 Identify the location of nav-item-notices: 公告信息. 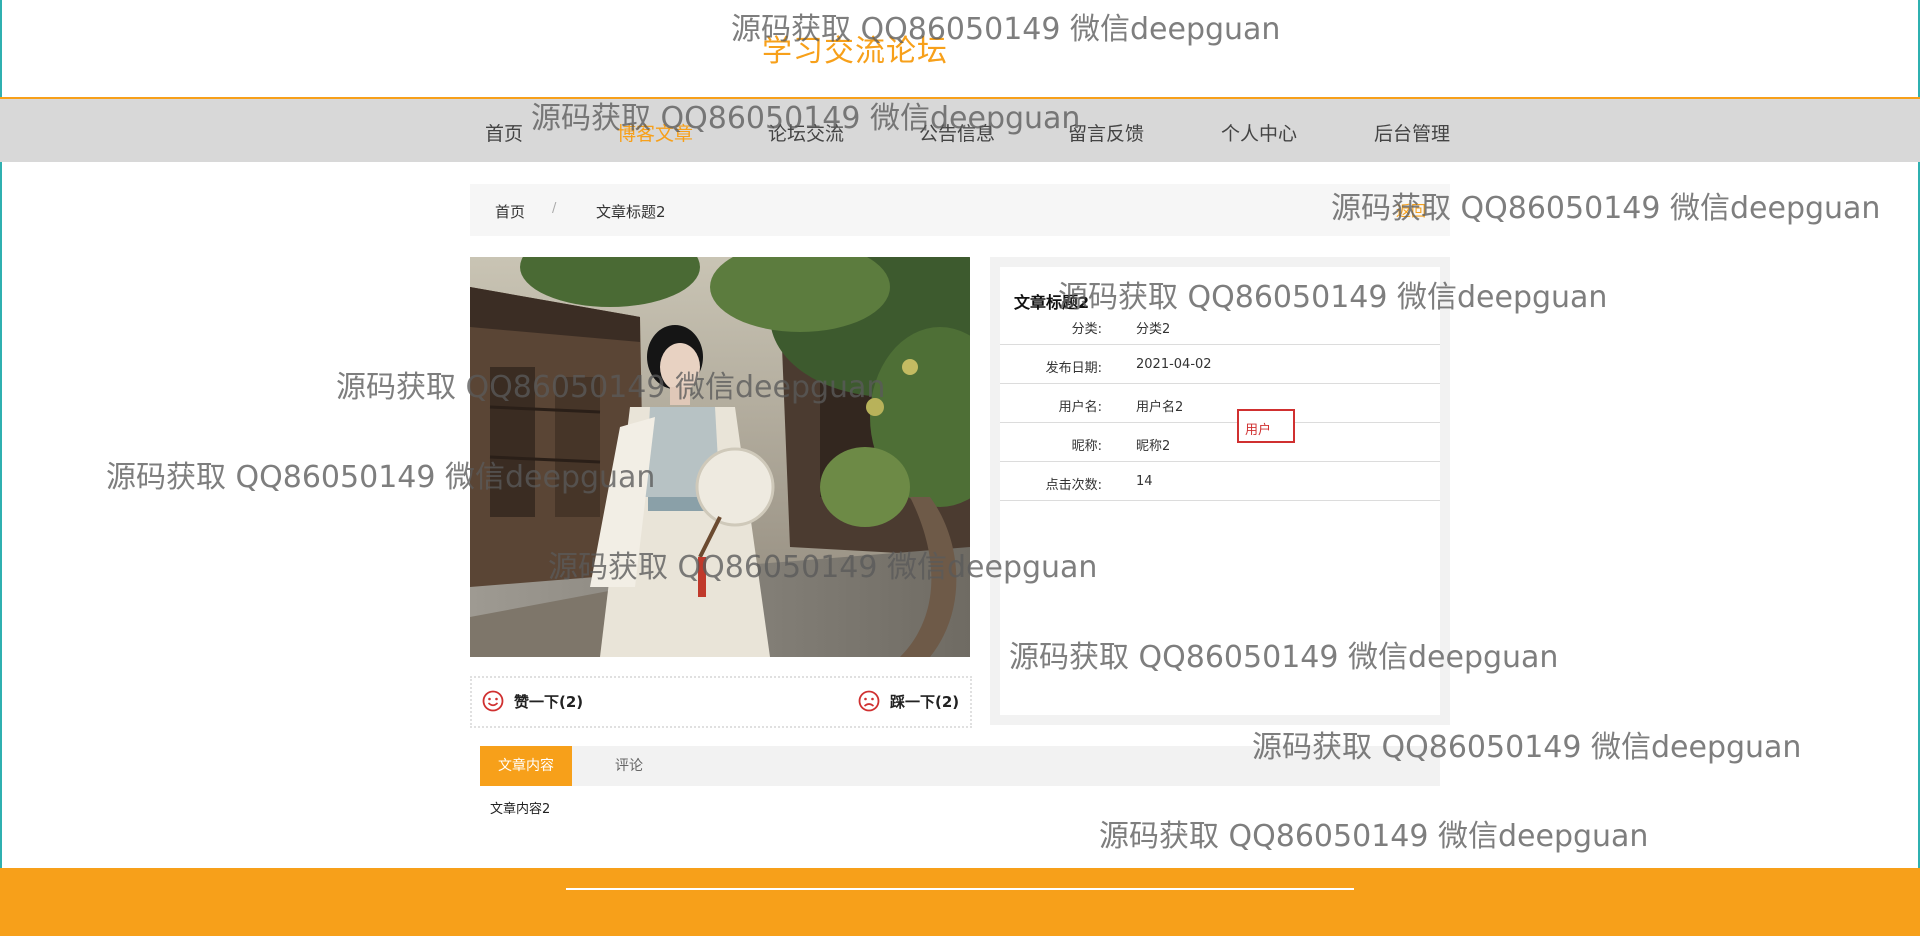
(957, 132).